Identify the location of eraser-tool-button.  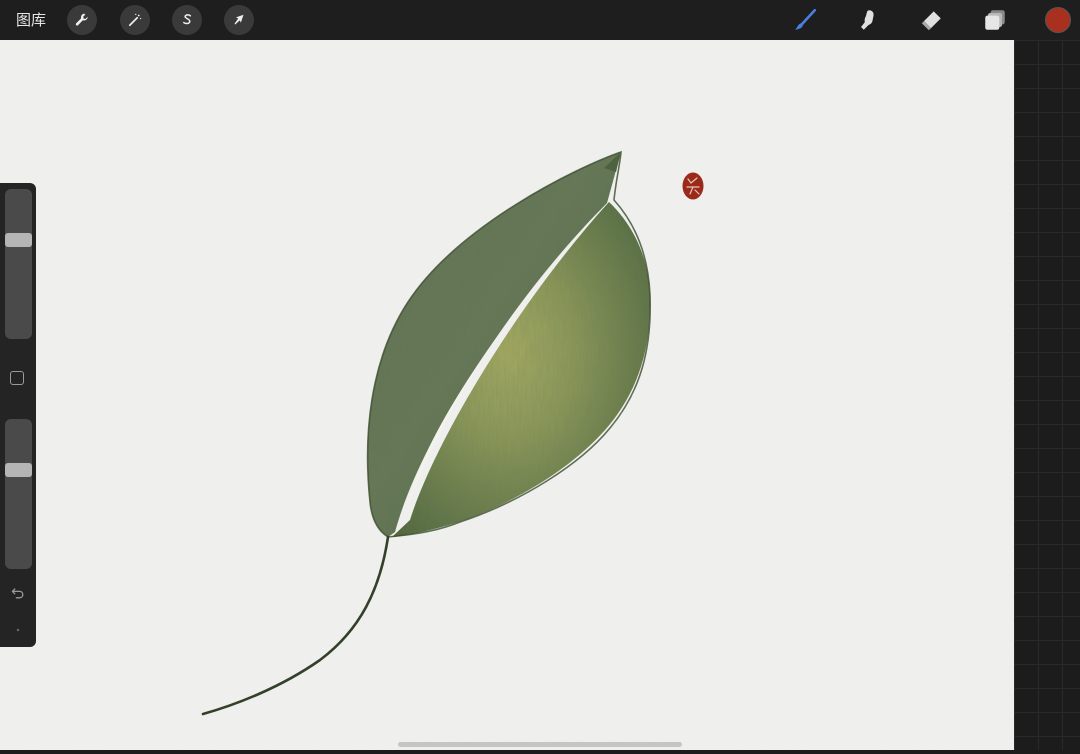
(931, 20).